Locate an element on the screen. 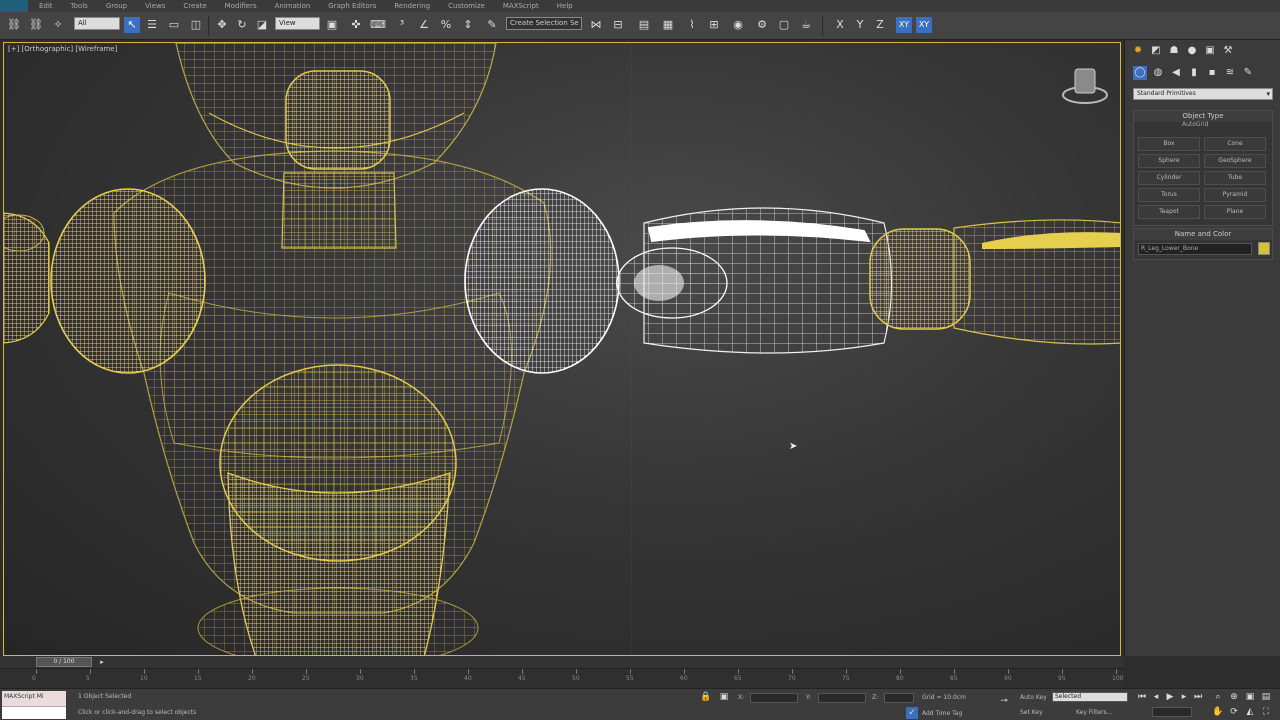 The width and height of the screenshot is (1280, 720). next-frame-icon: ▸ is located at coordinates (102, 662).